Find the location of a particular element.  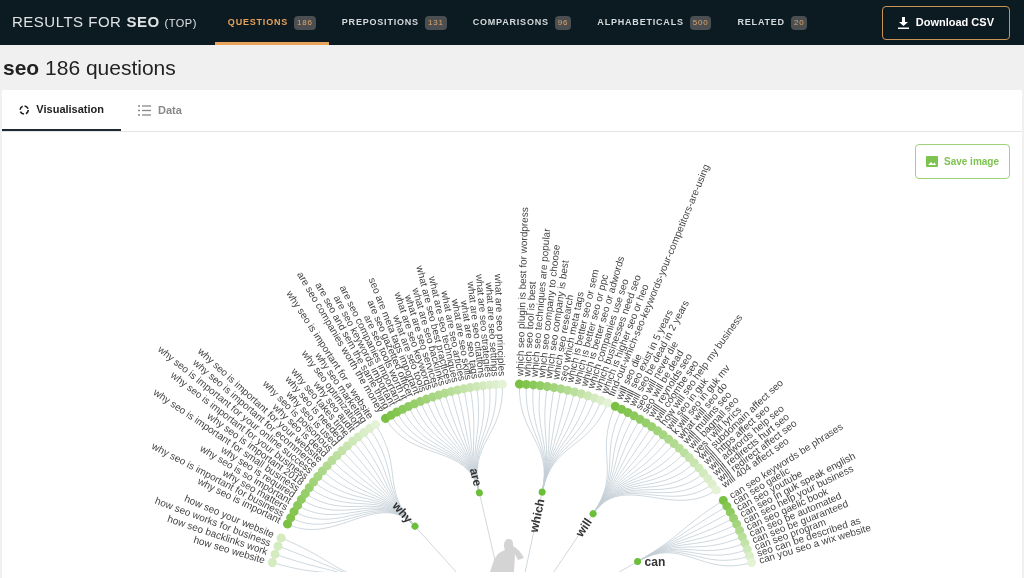

count-badge: 131 is located at coordinates (435, 22).